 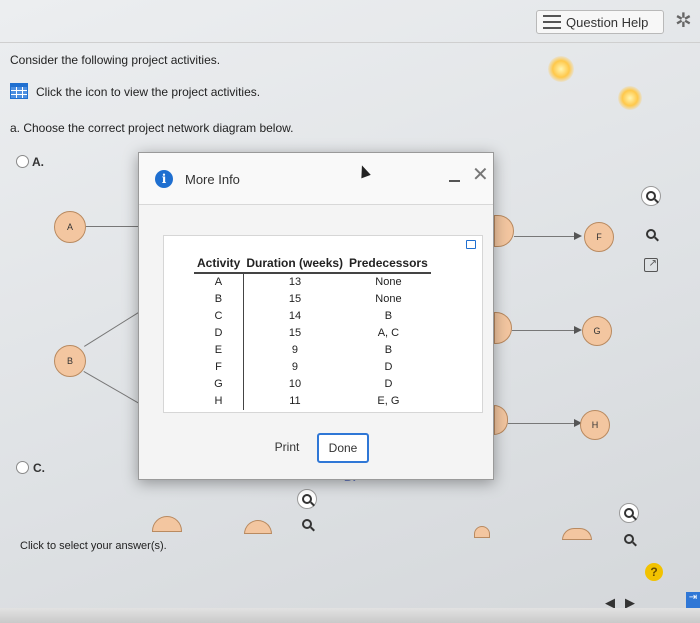 What do you see at coordinates (693, 600) in the screenshot?
I see `side-tab: ⇥` at bounding box center [693, 600].